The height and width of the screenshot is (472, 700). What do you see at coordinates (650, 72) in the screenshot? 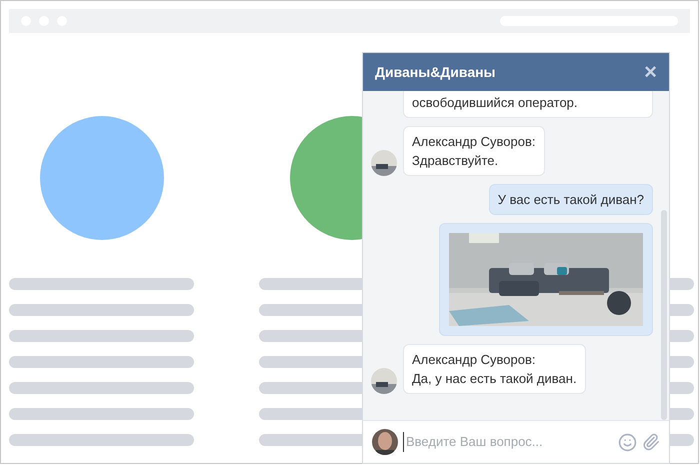
I see `close-button: ×` at bounding box center [650, 72].